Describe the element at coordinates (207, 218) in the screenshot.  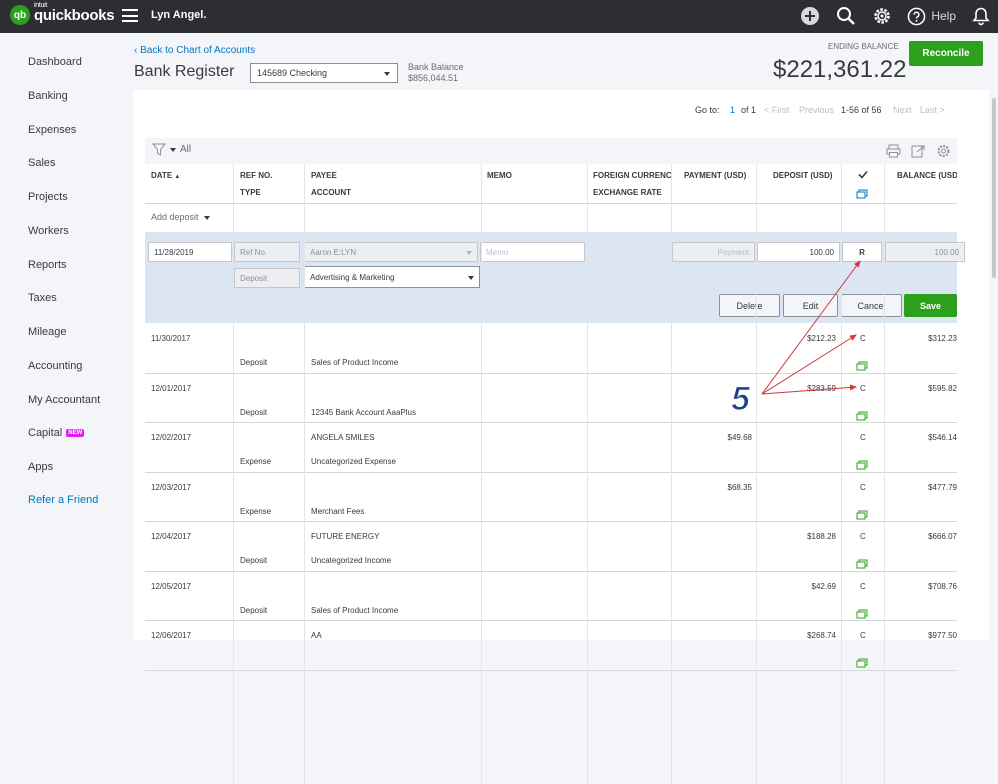
I see `chevron-down-icon` at that location.